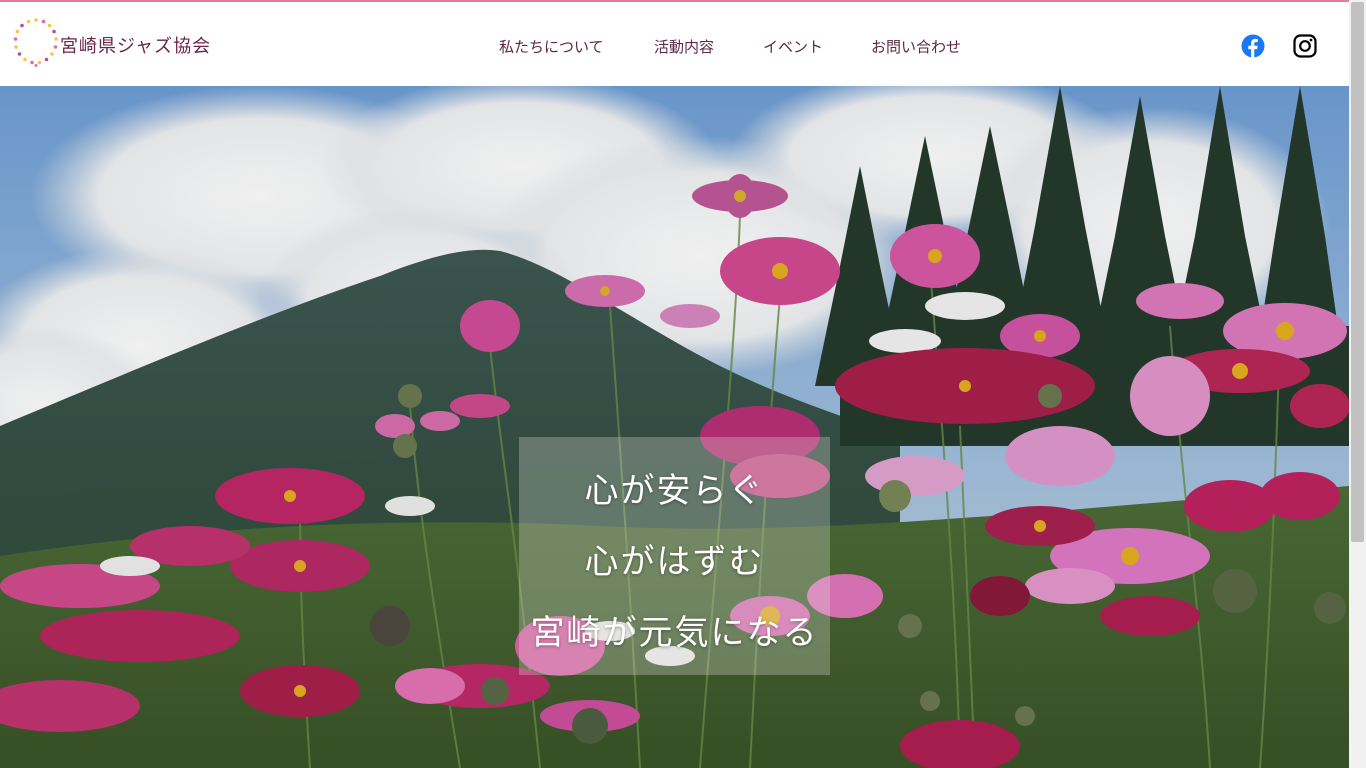 The height and width of the screenshot is (768, 1366). I want to click on nav-events: イベント, so click(793, 46).